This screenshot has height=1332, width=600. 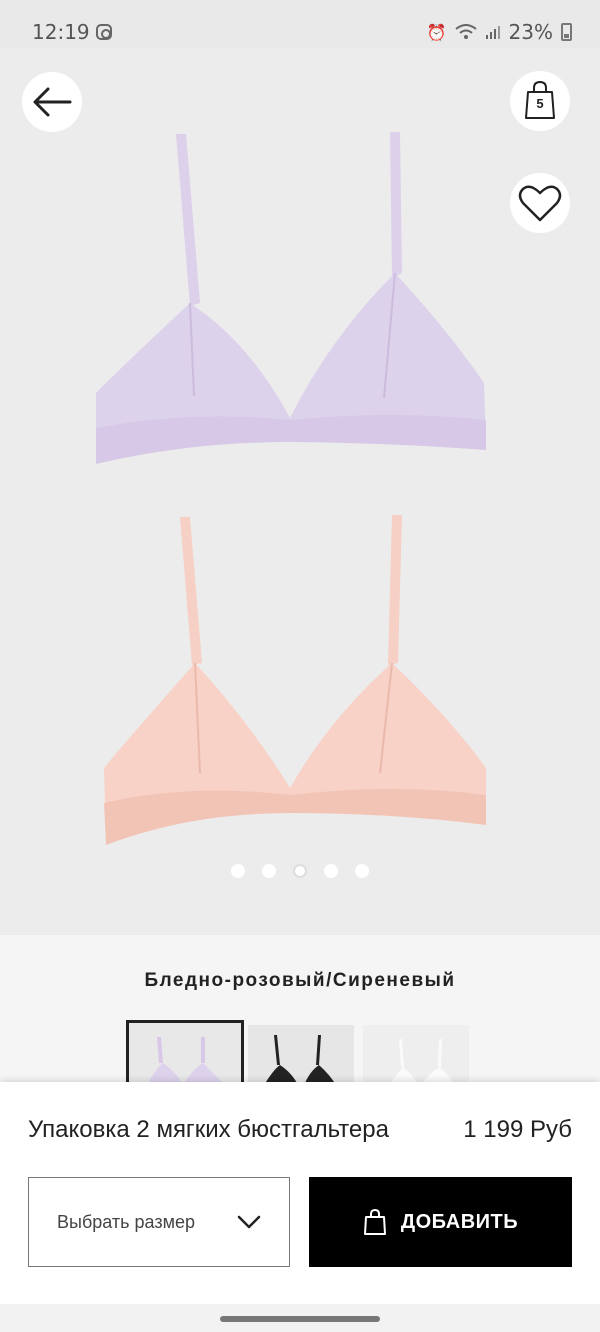 What do you see at coordinates (459, 1221) in the screenshot?
I see `add-to-bag-label: ДОБАВИТЬ` at bounding box center [459, 1221].